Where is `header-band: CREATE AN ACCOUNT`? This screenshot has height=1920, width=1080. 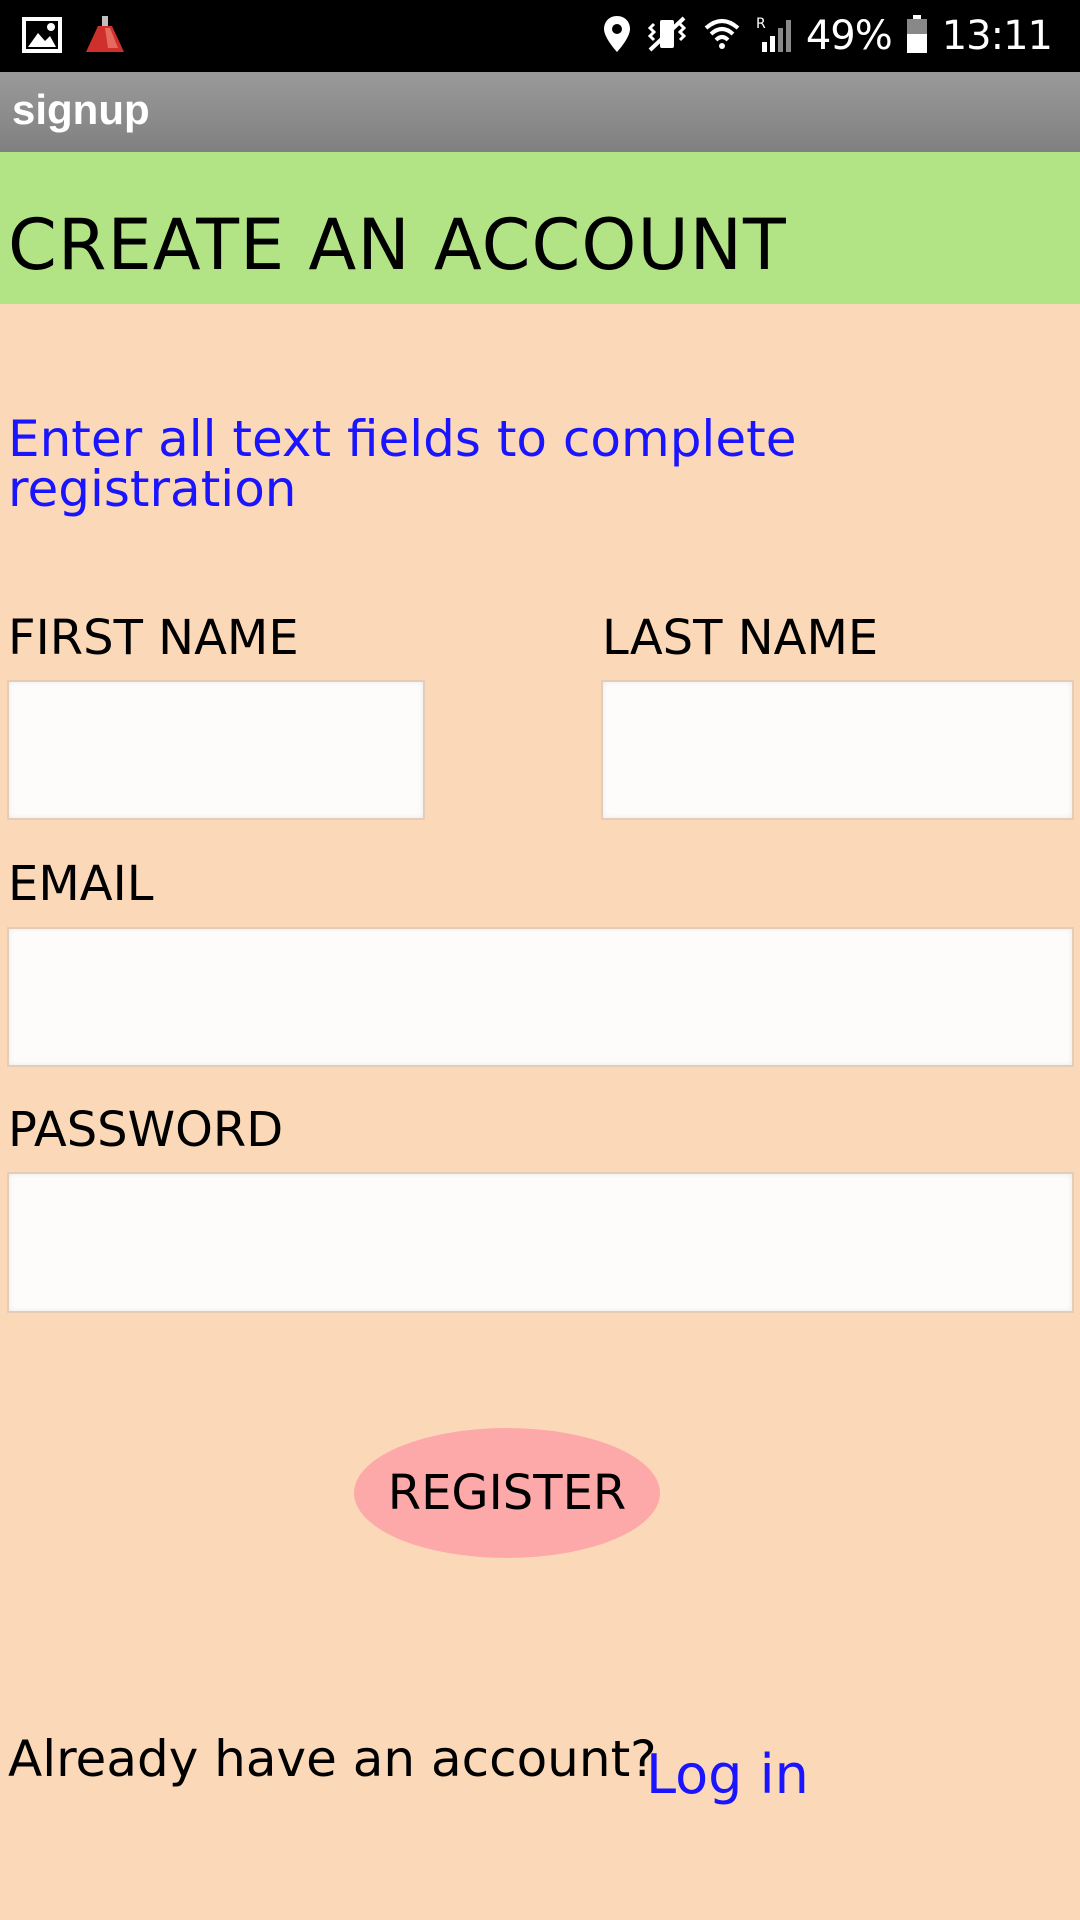
header-band: CREATE AN ACCOUNT is located at coordinates (540, 228).